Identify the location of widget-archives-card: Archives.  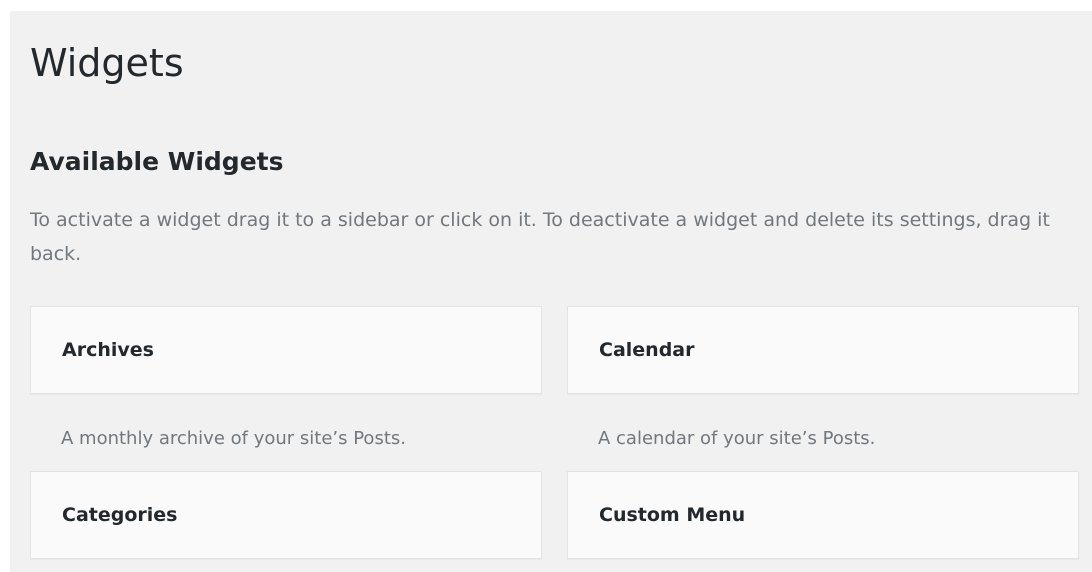
(286, 350).